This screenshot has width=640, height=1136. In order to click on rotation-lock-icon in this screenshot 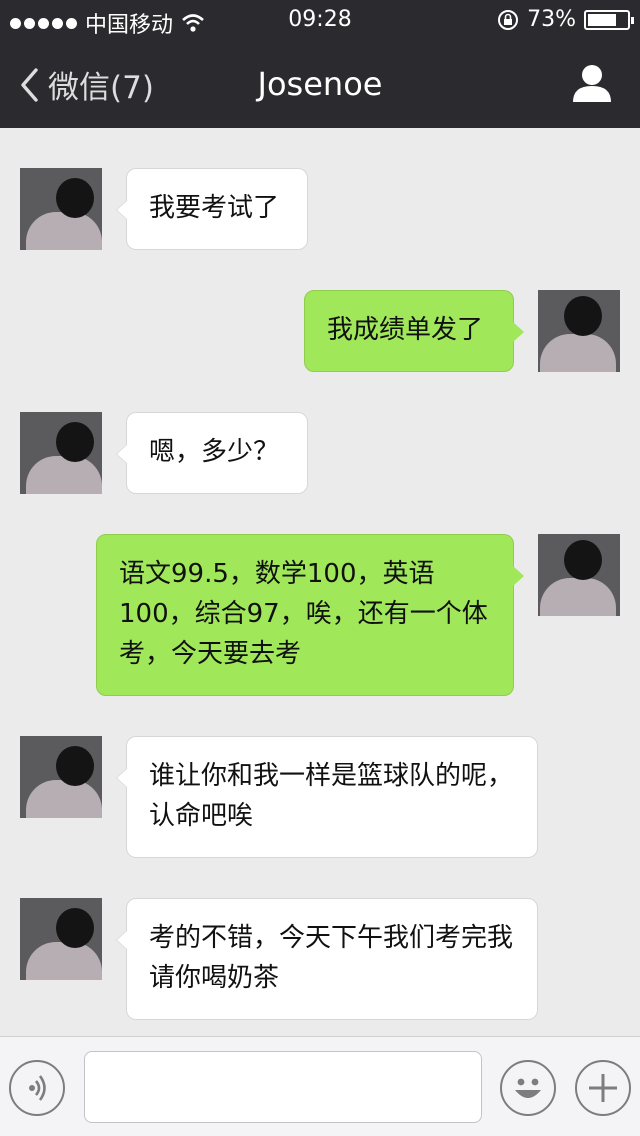, I will do `click(508, 19)`.